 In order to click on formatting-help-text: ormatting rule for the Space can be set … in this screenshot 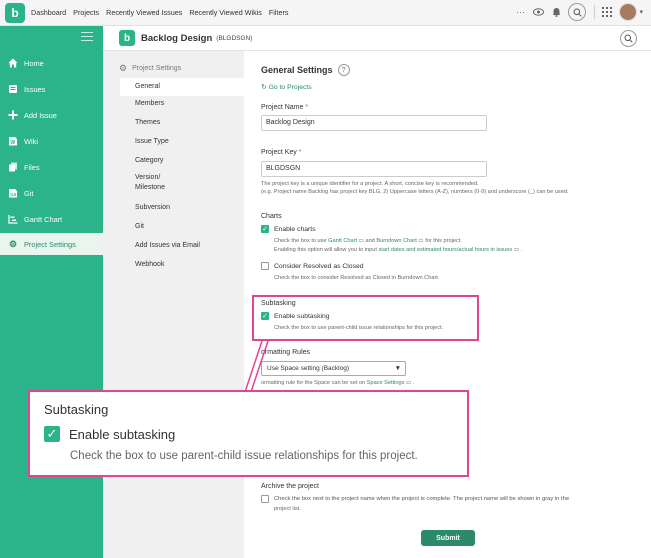, I will do `click(313, 383)`.